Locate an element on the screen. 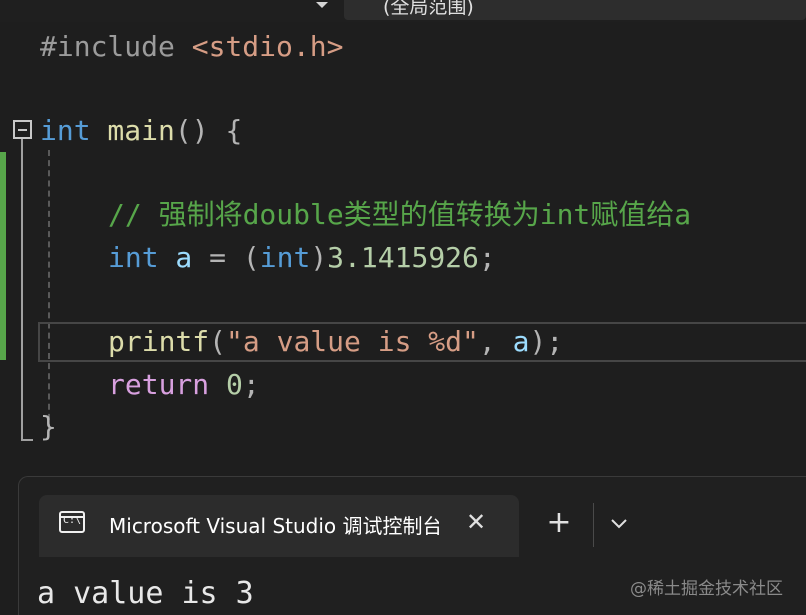 The height and width of the screenshot is (615, 806). assign-operator: = ( is located at coordinates (226, 257).